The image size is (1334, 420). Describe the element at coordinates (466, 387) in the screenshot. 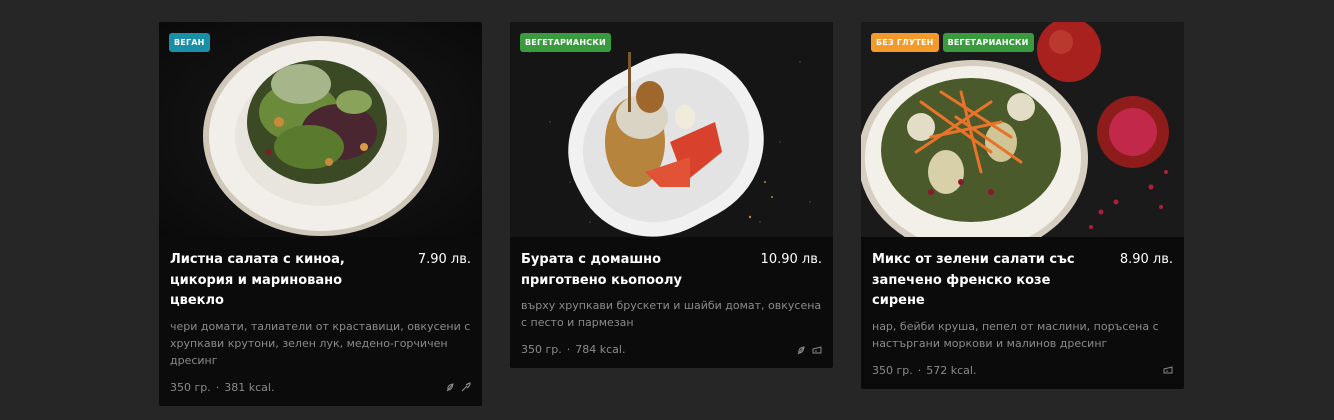

I see `vegan-icon` at that location.